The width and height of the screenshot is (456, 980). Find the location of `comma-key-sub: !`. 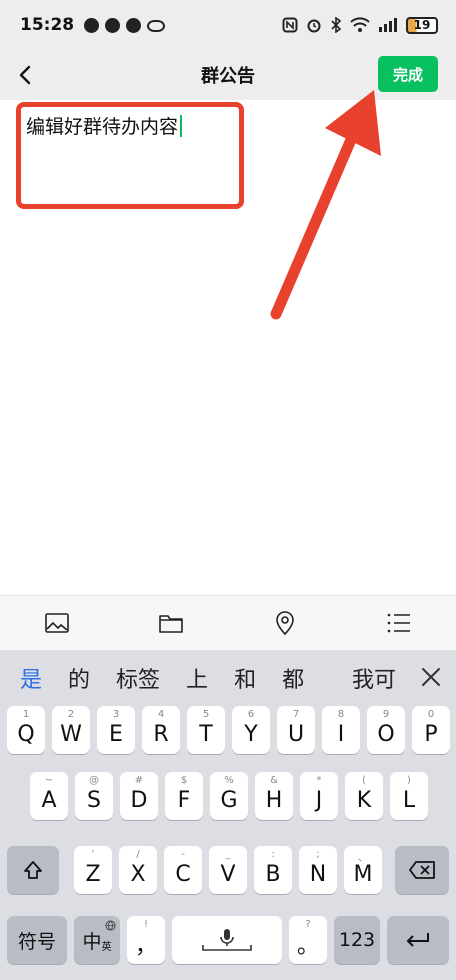

comma-key-sub: ! is located at coordinates (145, 924).